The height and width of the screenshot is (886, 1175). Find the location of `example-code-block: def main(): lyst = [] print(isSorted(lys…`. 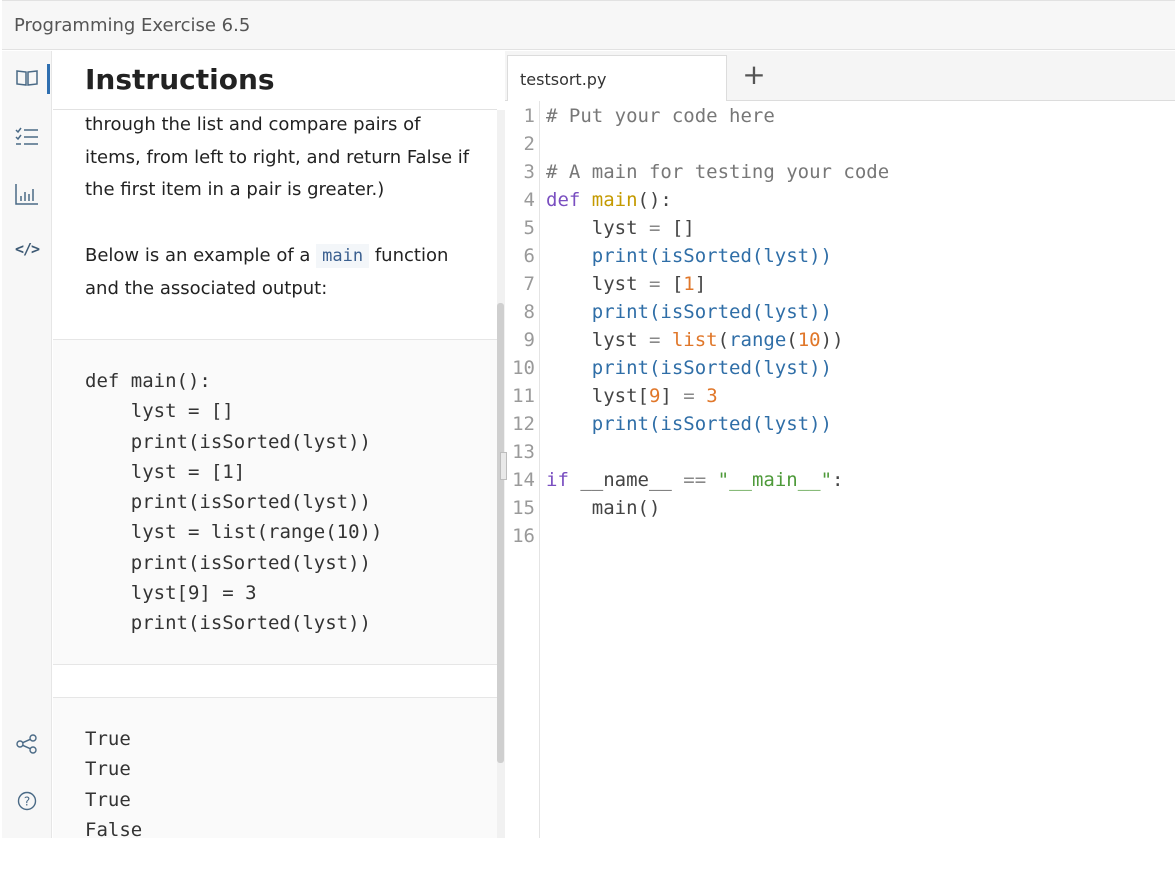

example-code-block: def main(): lyst = [] print(isSorted(lys… is located at coordinates (275, 502).